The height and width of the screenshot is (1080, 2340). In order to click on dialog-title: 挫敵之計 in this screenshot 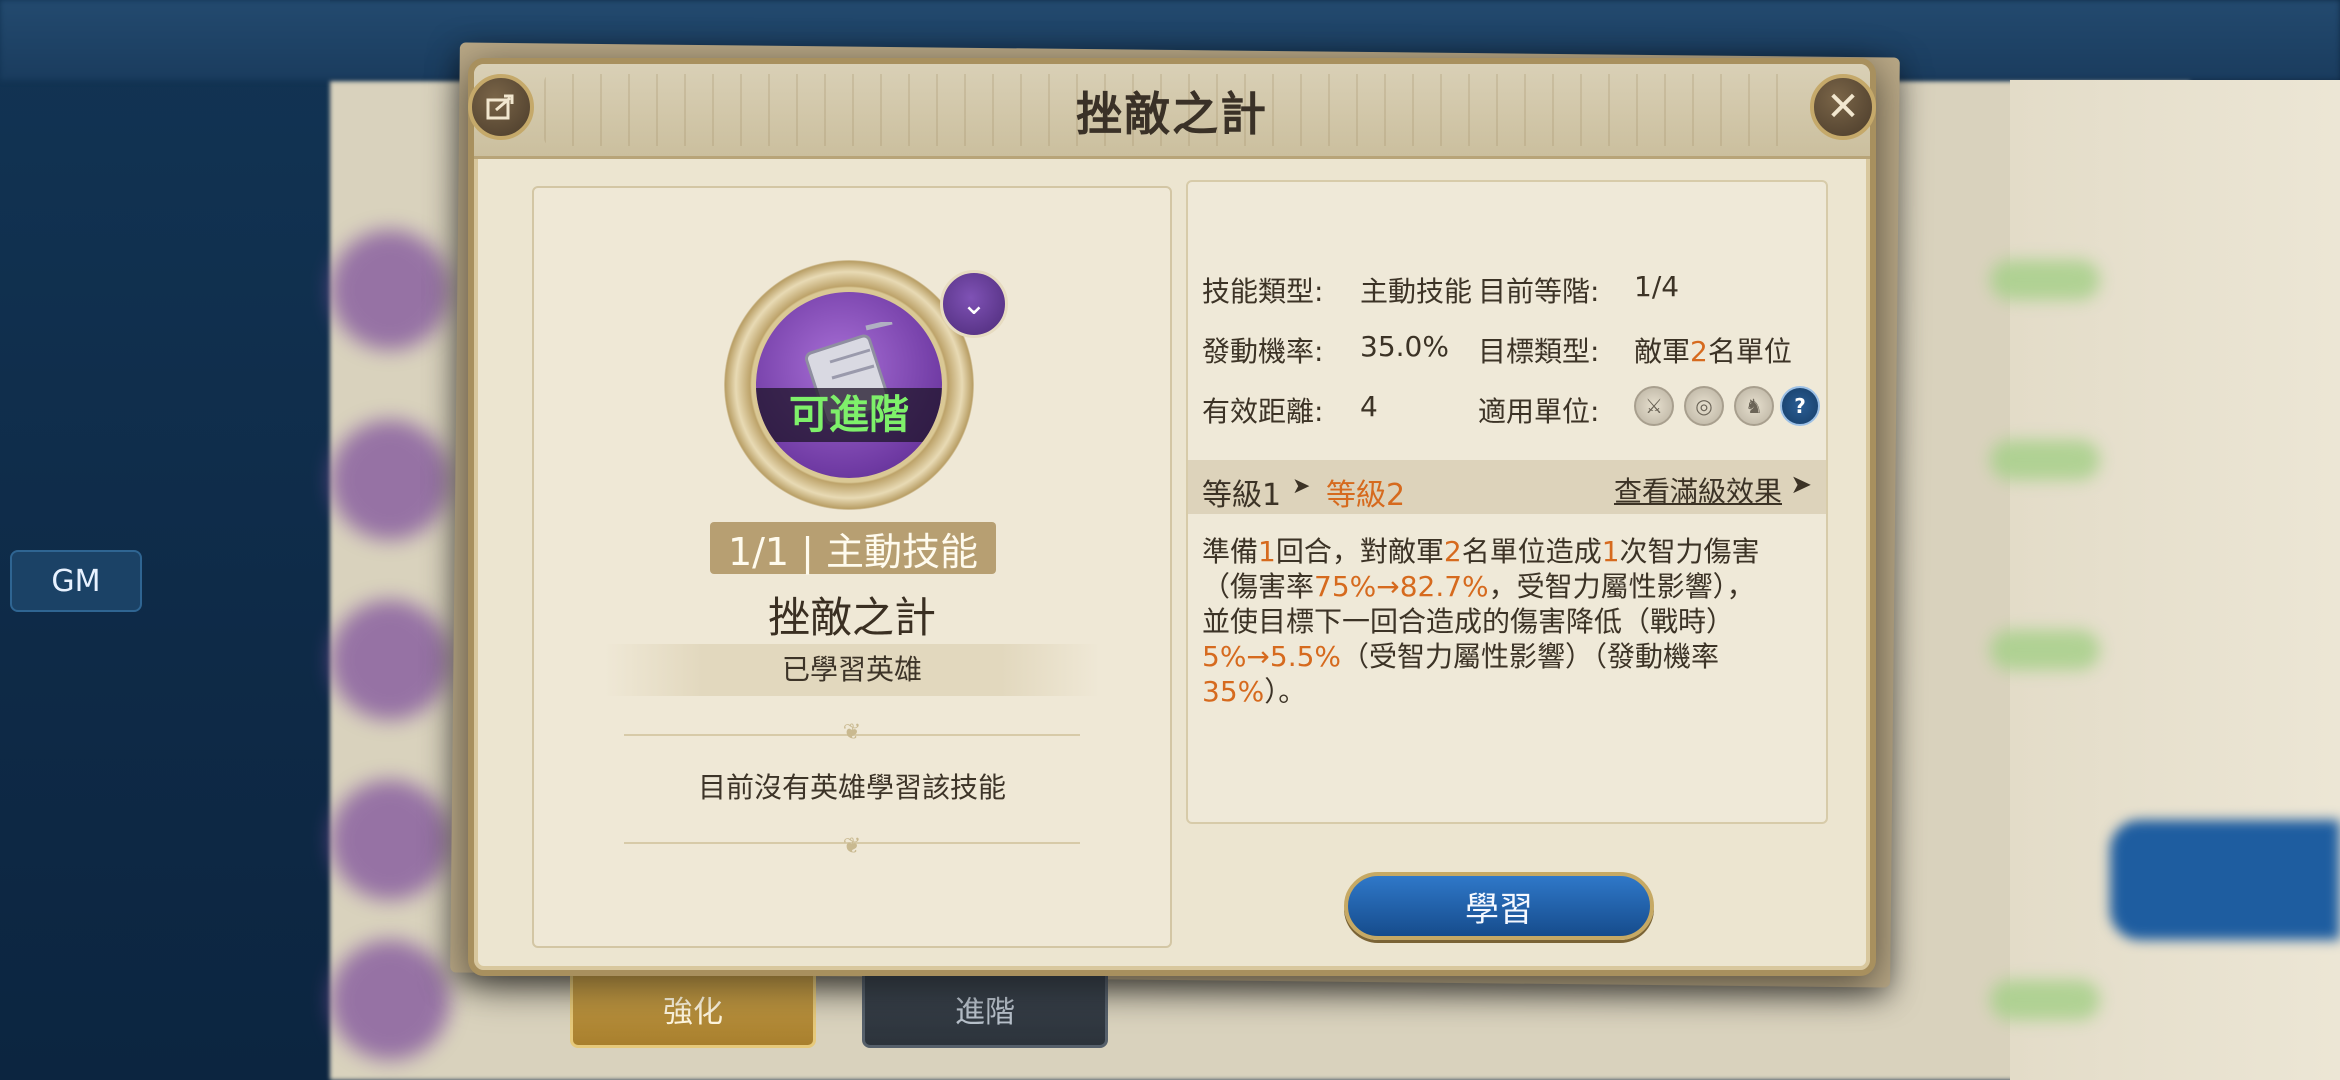, I will do `click(1172, 114)`.